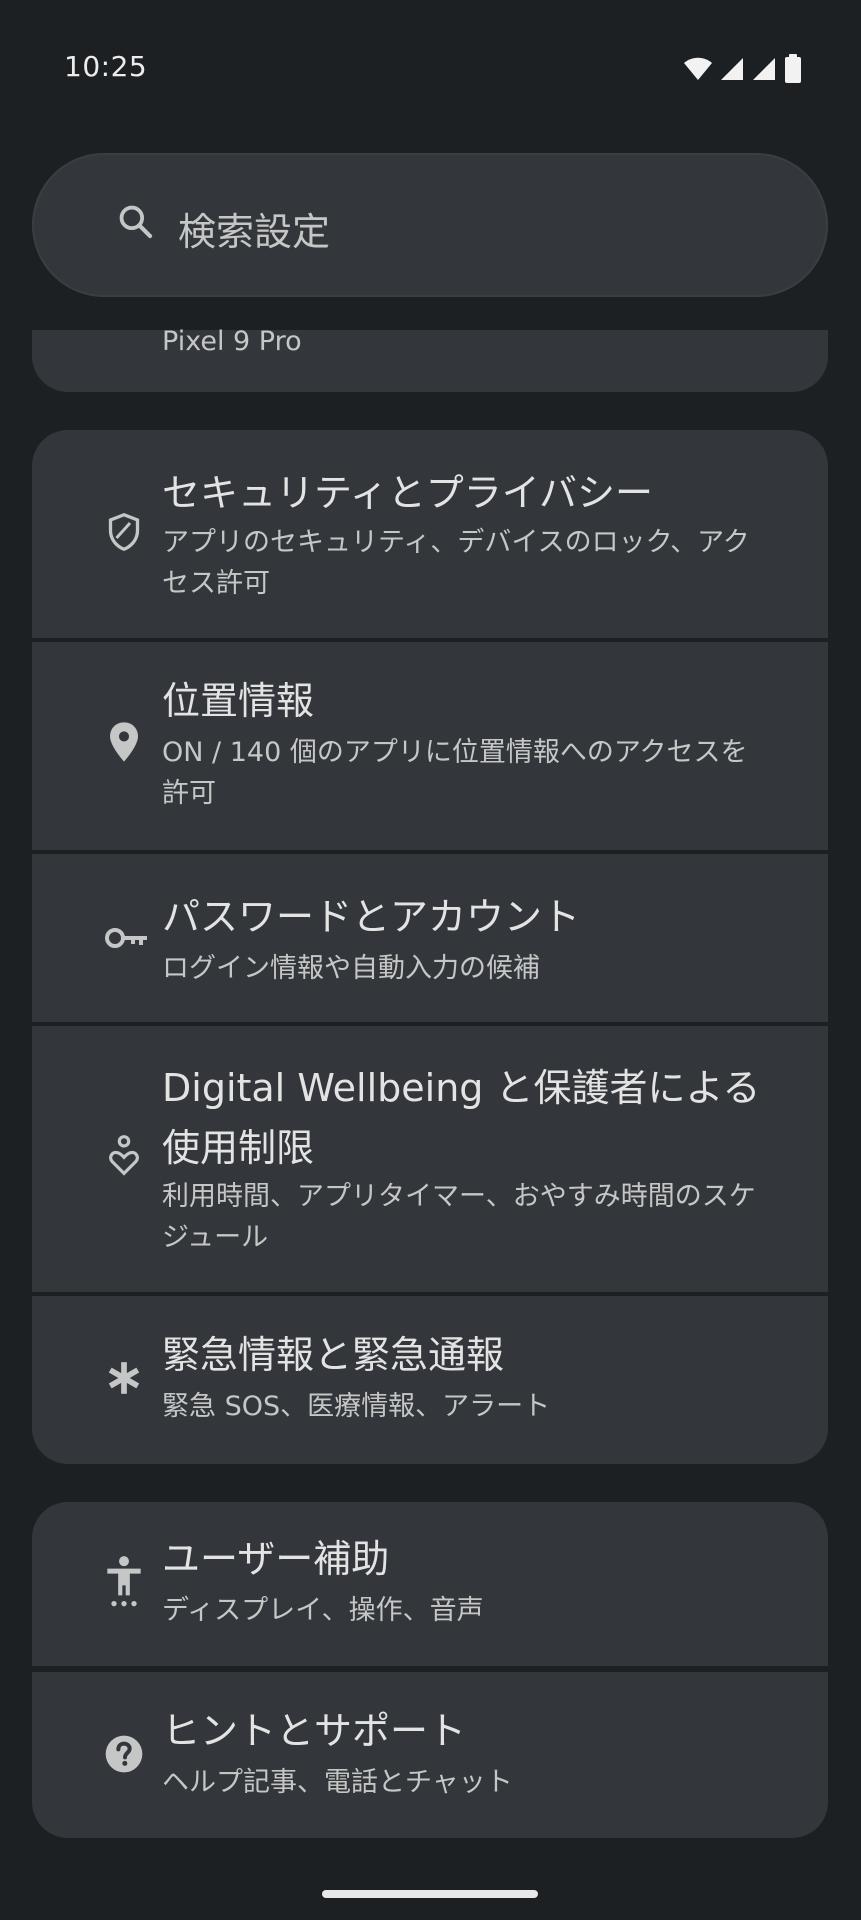 The height and width of the screenshot is (1920, 861). I want to click on settings-item-title: セキュリティとプライバシー, so click(407, 493).